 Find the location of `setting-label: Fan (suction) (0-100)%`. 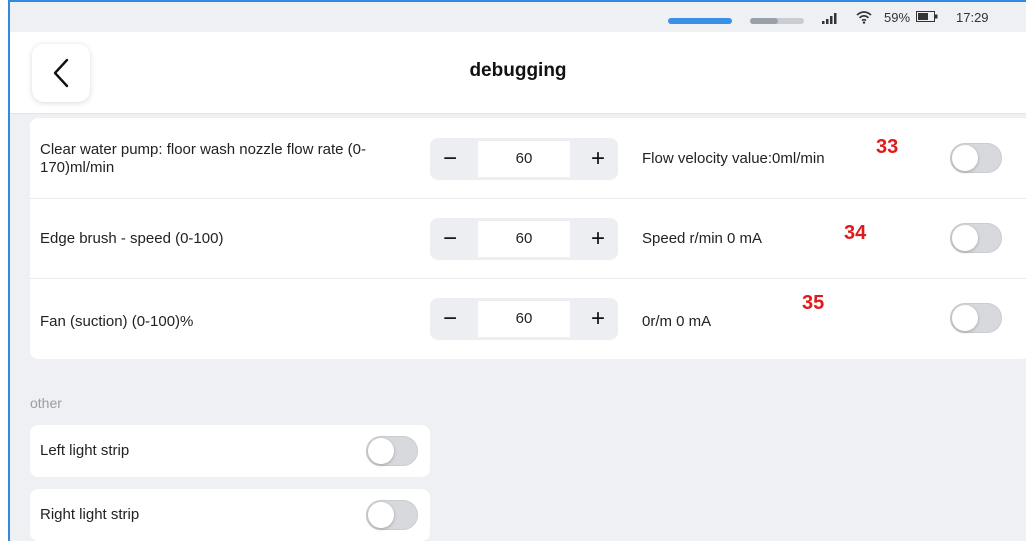

setting-label: Fan (suction) (0-100)% is located at coordinates (117, 321).